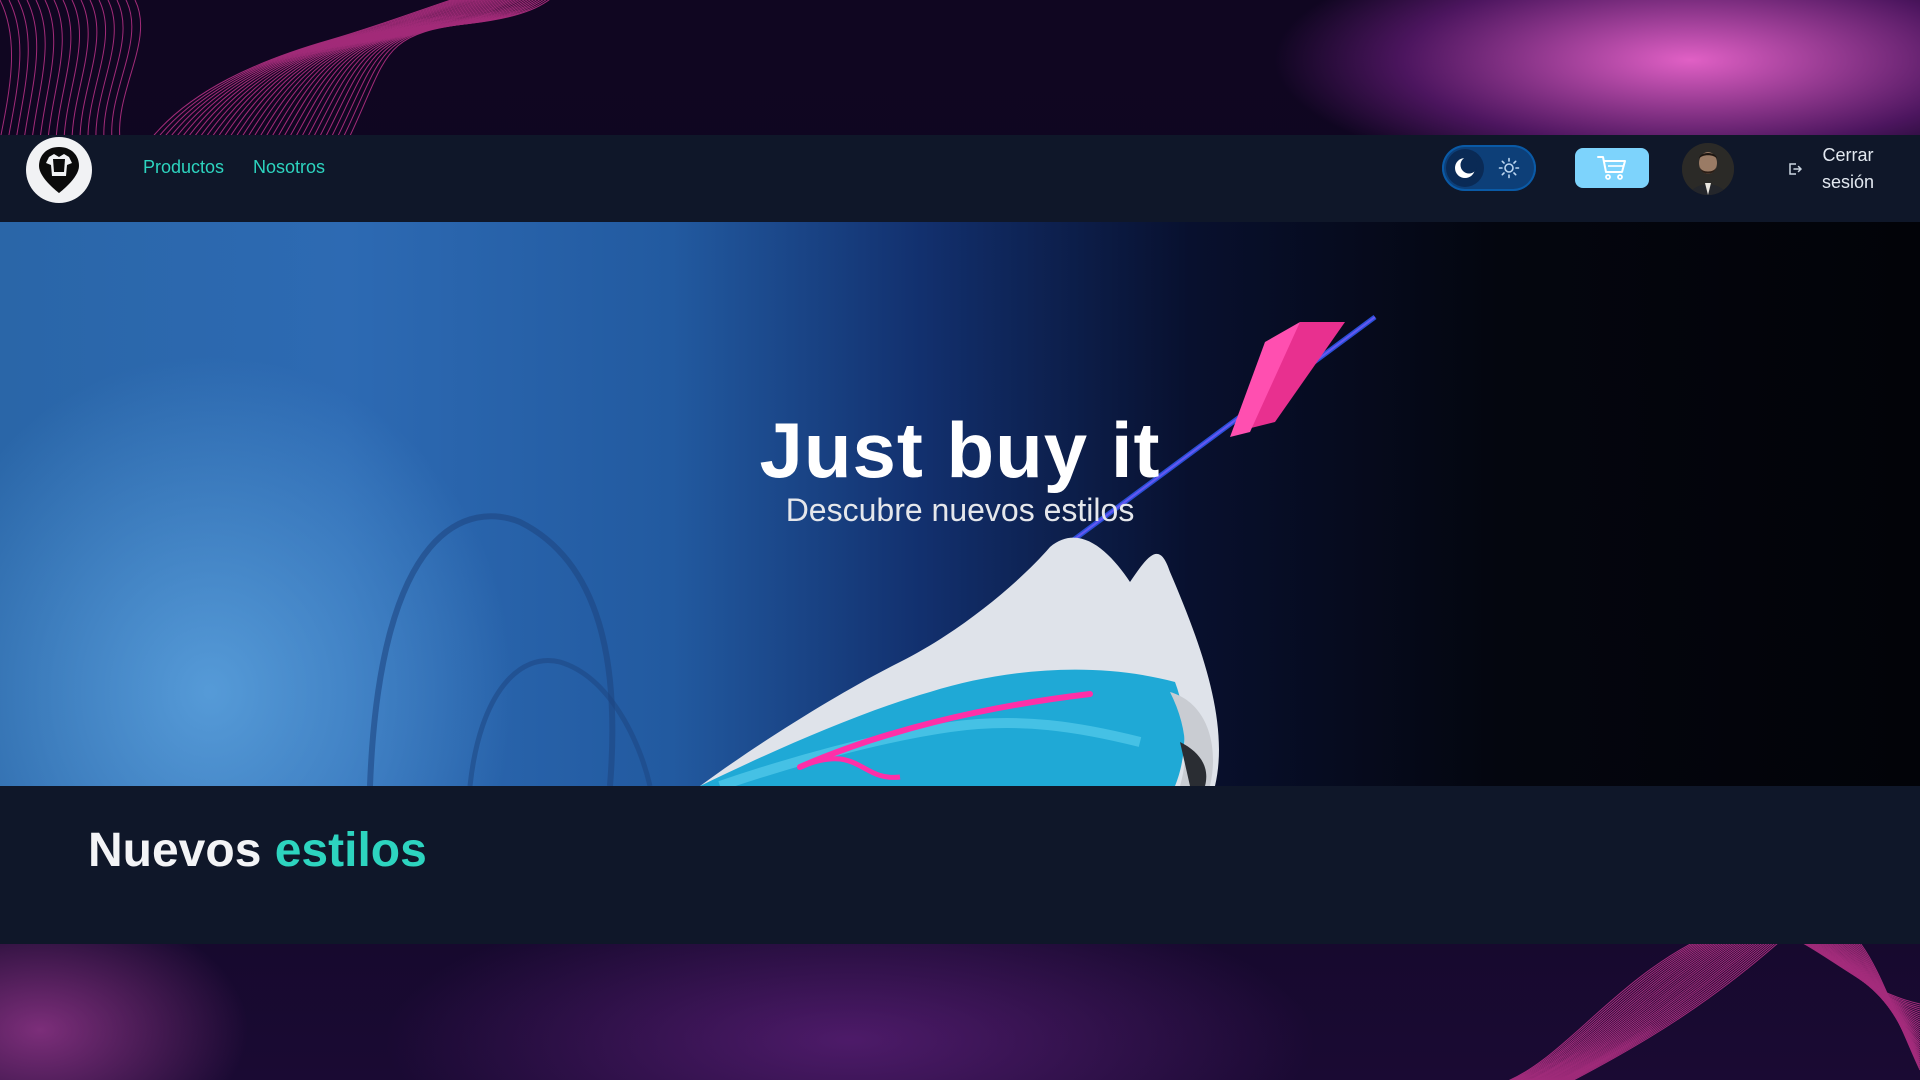  What do you see at coordinates (960, 510) in the screenshot?
I see `hero-subtitle: Descubre nuevos estilos` at bounding box center [960, 510].